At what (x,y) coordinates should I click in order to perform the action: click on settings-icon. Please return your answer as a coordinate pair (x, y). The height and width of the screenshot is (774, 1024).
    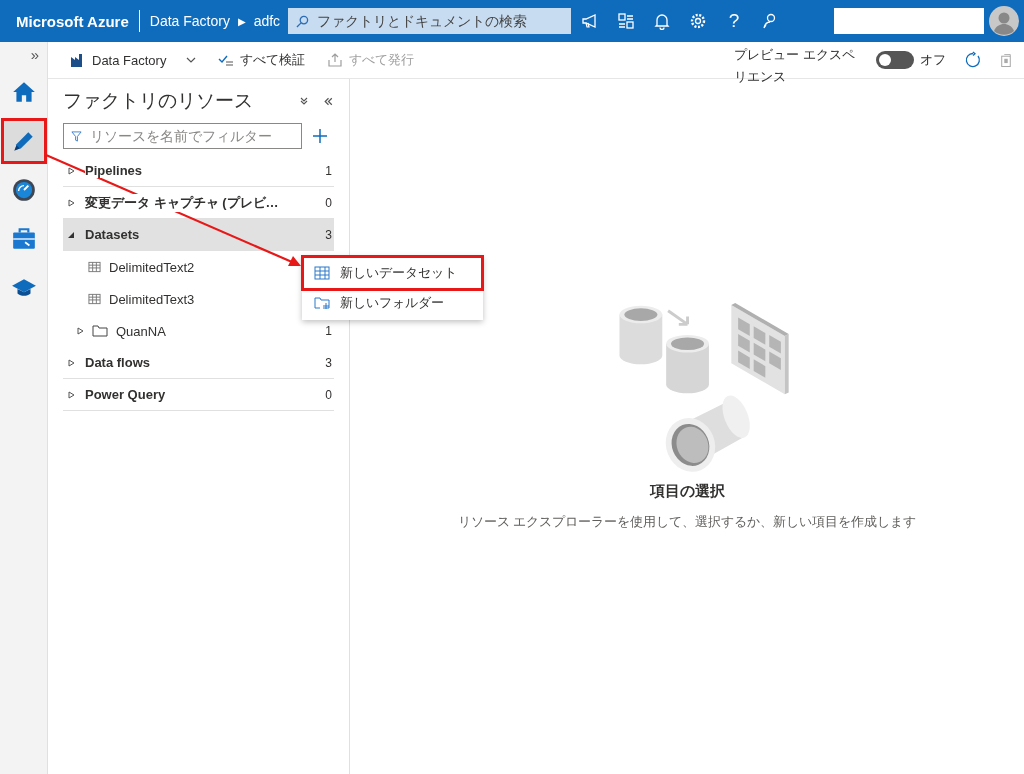
    Looking at the image, I should click on (698, 21).